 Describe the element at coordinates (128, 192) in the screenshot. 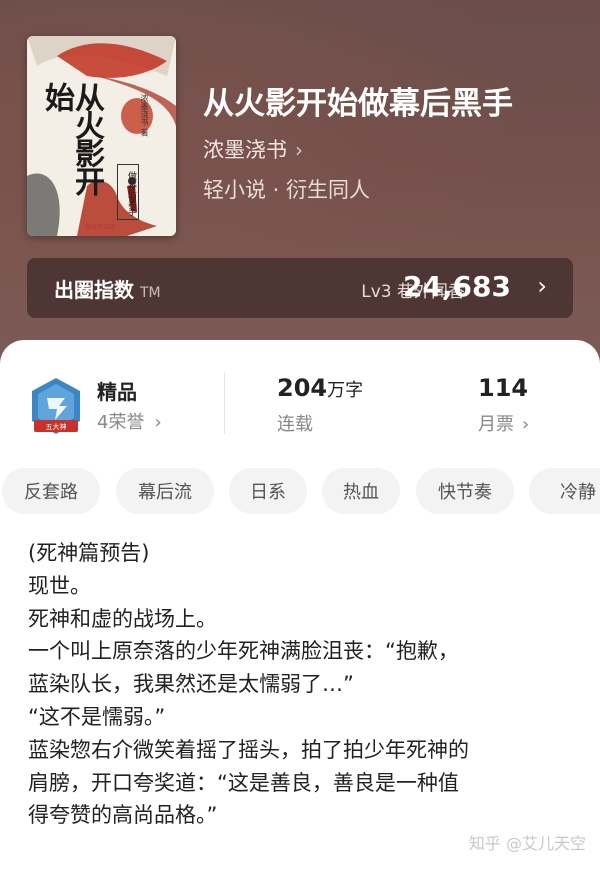

I see `cover-subtitle-stamp: 做幕后黑手` at that location.